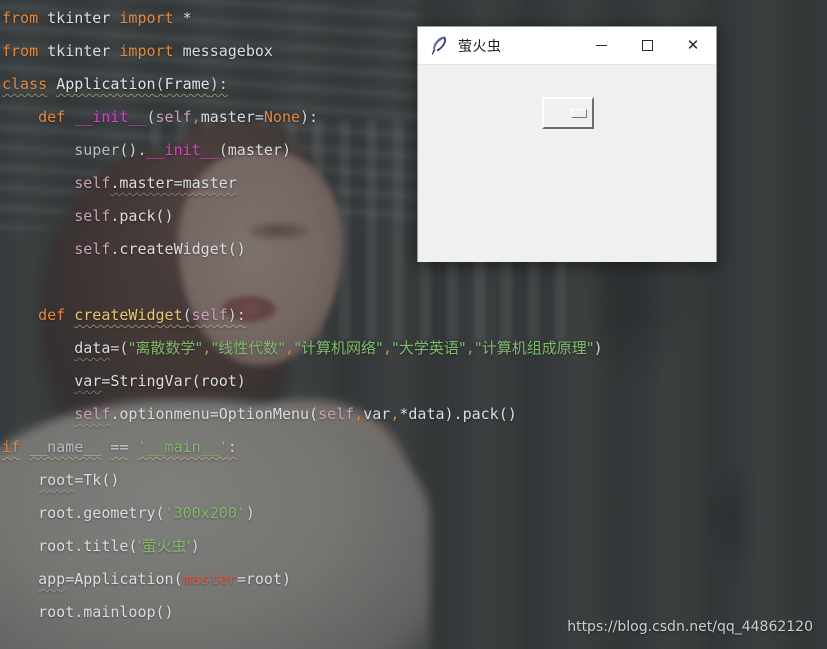  I want to click on option-menu-button, so click(568, 113).